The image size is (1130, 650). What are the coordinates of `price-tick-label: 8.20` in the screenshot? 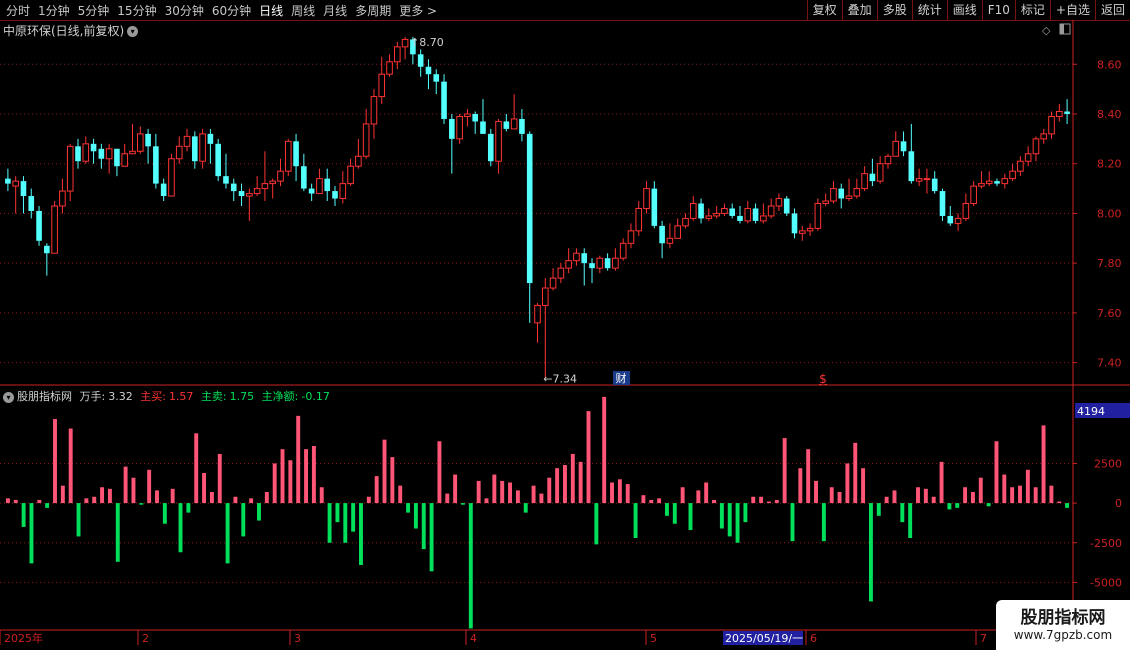 It's located at (1109, 164).